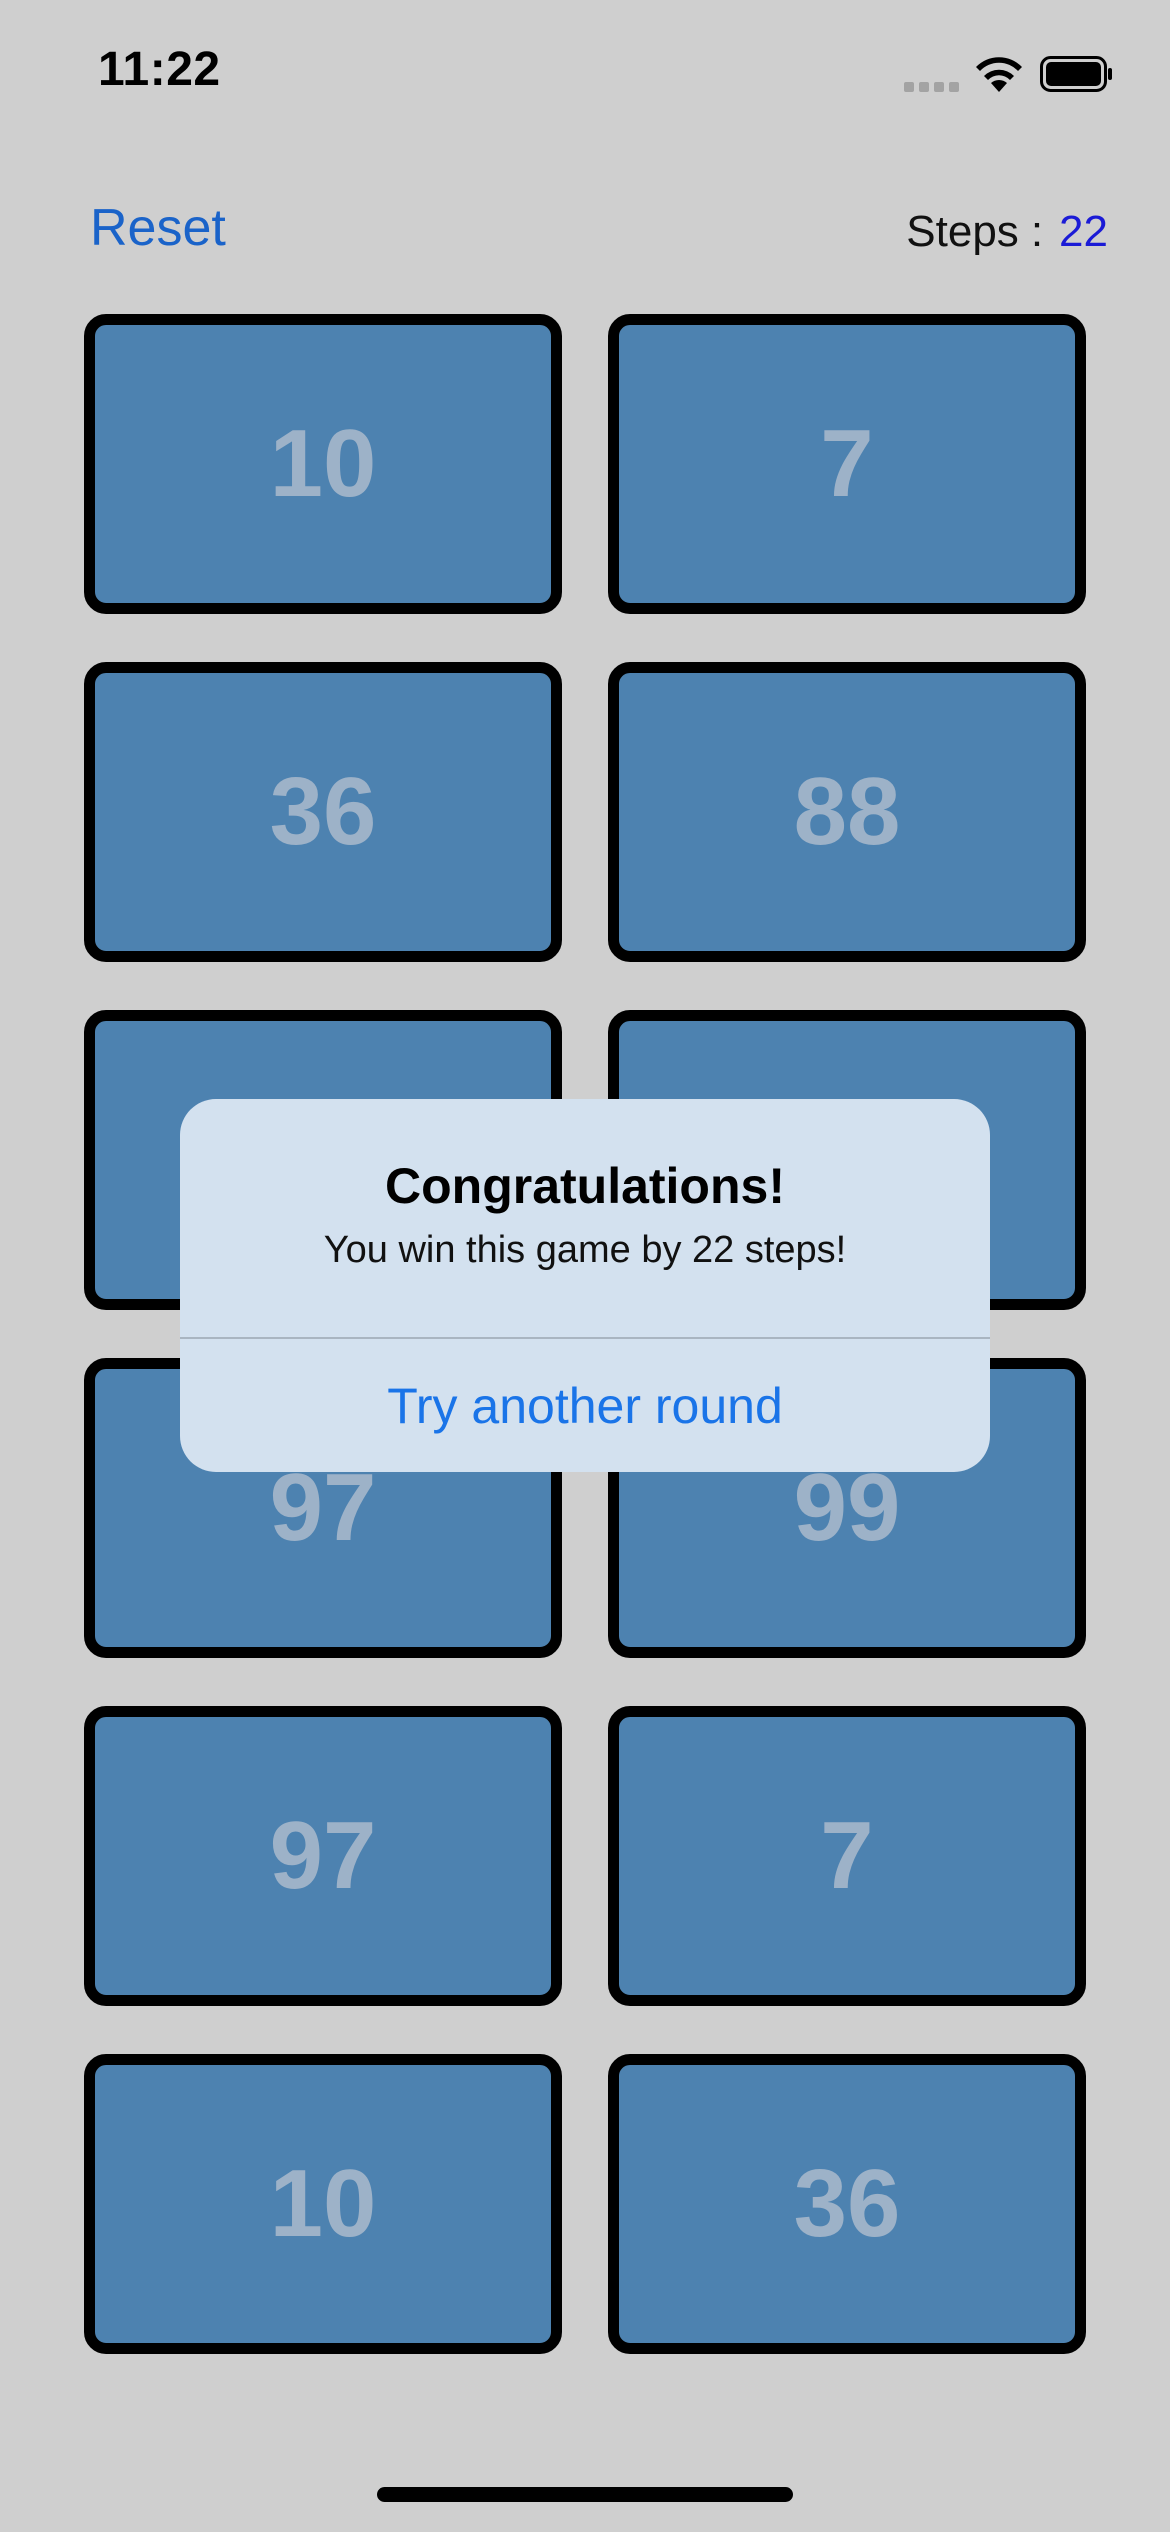 This screenshot has width=1170, height=2532. What do you see at coordinates (847, 812) in the screenshot?
I see `card: 88` at bounding box center [847, 812].